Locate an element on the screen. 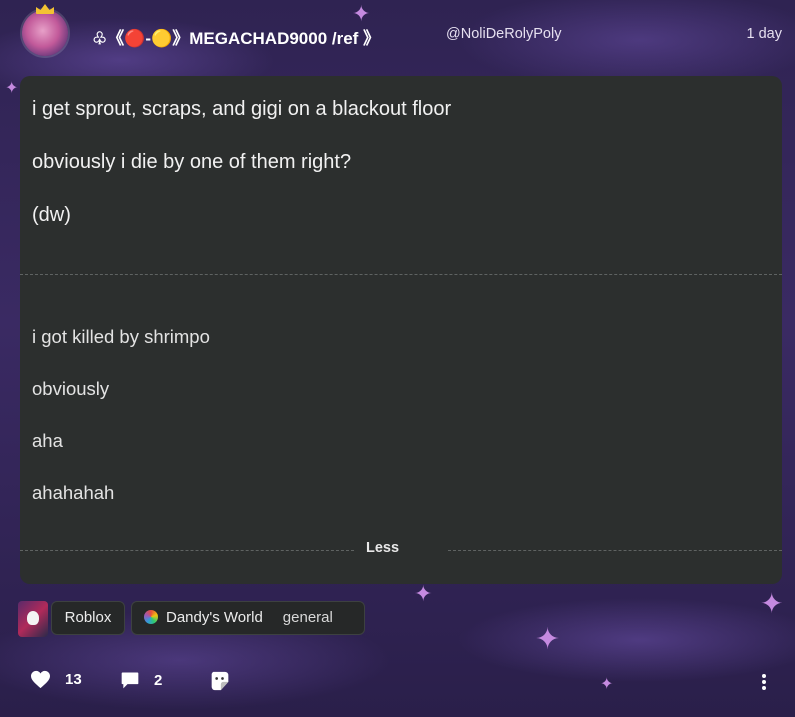 The height and width of the screenshot is (717, 795). continuation-paragraph: i got killed by shrimpo is located at coordinates (121, 336).